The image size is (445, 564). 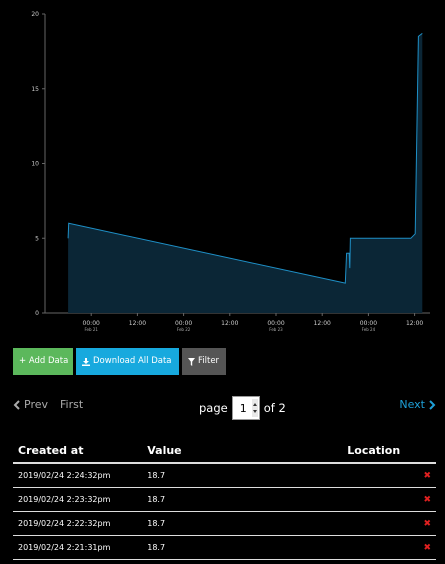 What do you see at coordinates (78, 451) in the screenshot?
I see `header-created-at: Created at` at bounding box center [78, 451].